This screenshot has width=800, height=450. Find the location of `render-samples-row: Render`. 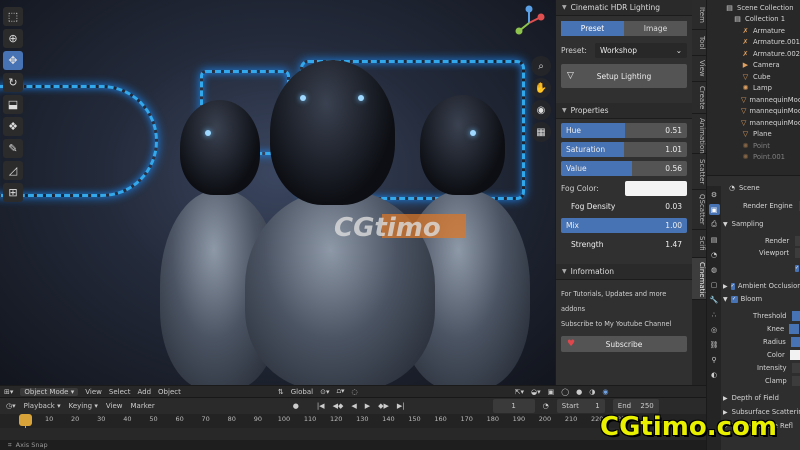

render-samples-row: Render is located at coordinates (782, 241).